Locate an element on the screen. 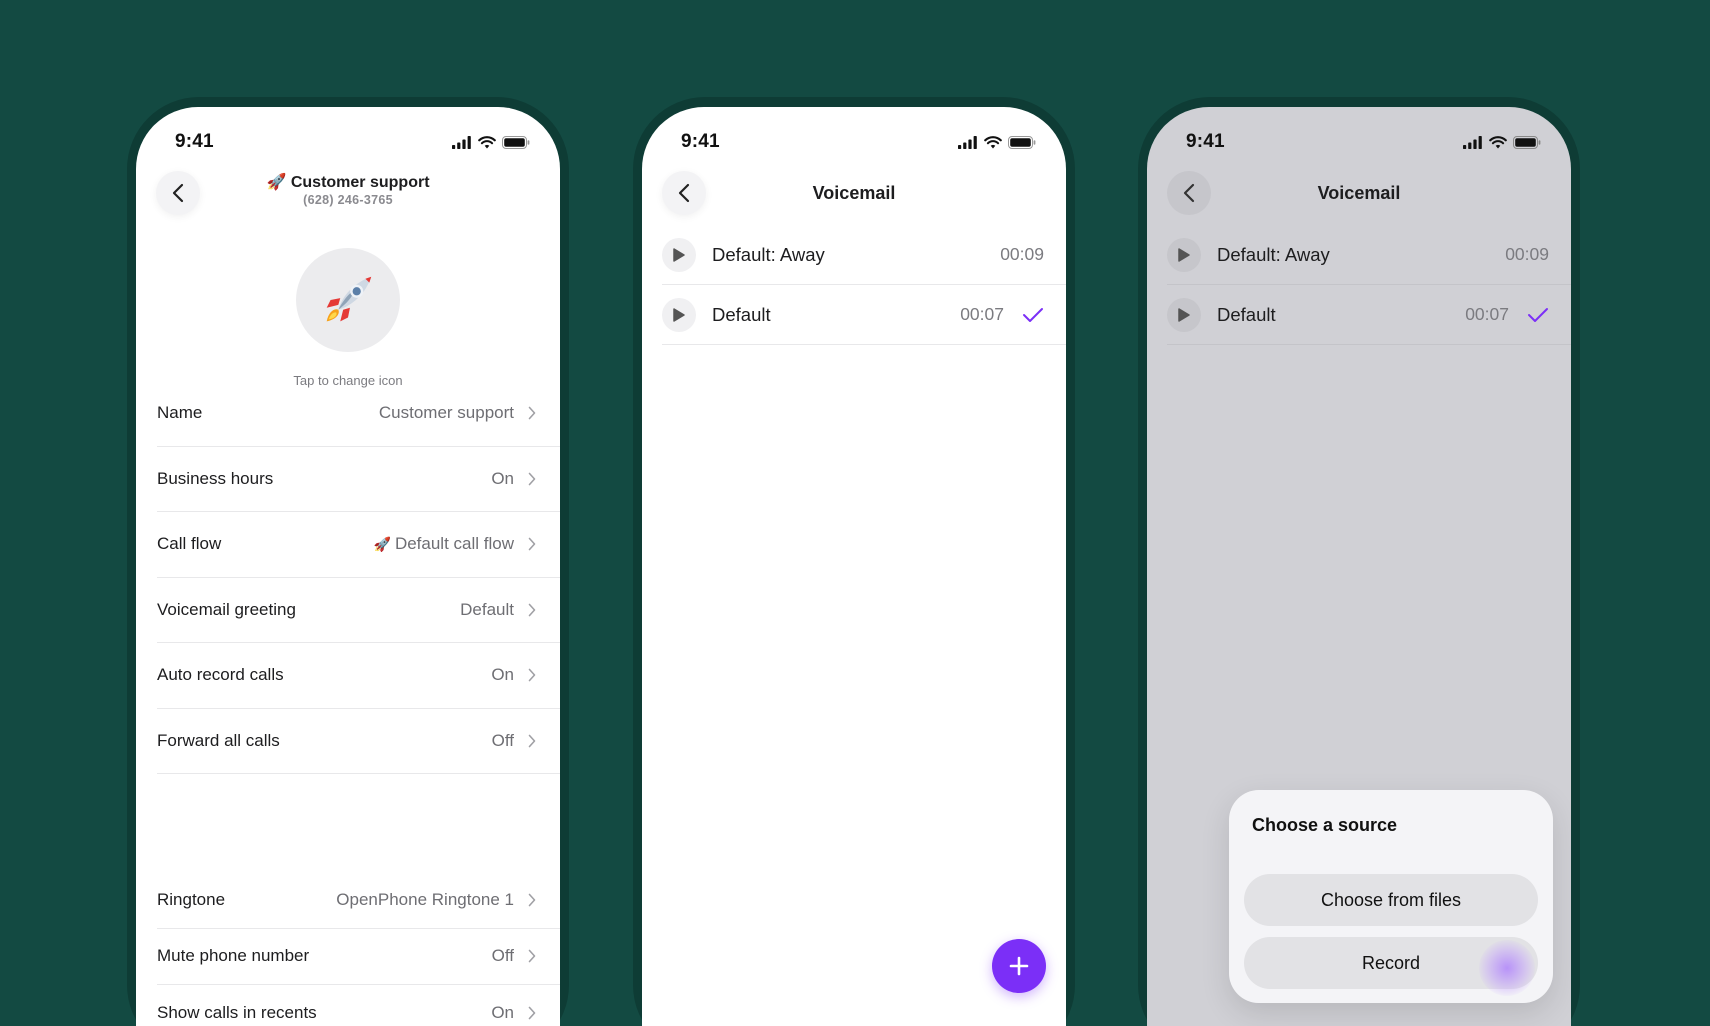  setting-row-voicemail-greeting: Voicemail greeting Default is located at coordinates (358, 610).